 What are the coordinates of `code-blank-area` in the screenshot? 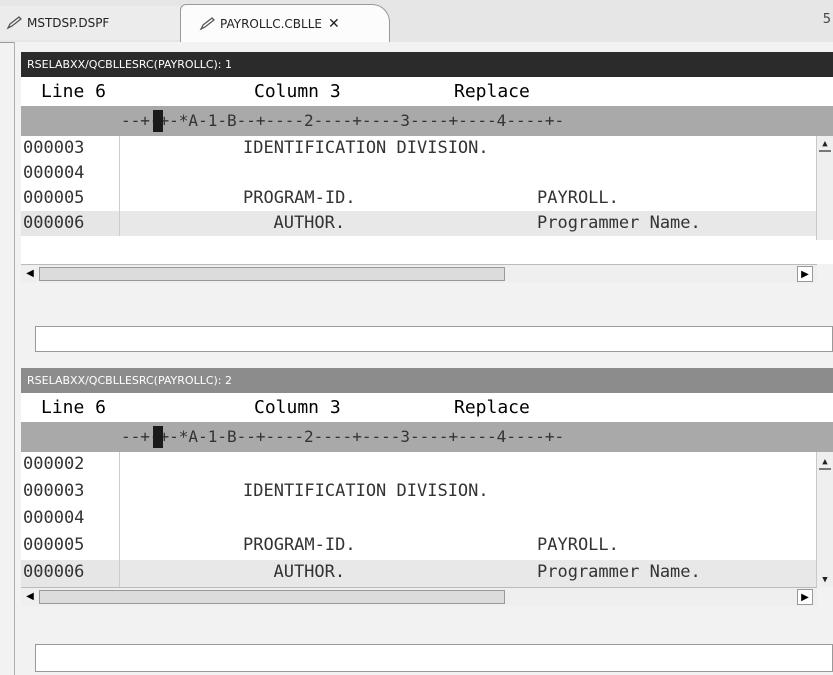 It's located at (427, 252).